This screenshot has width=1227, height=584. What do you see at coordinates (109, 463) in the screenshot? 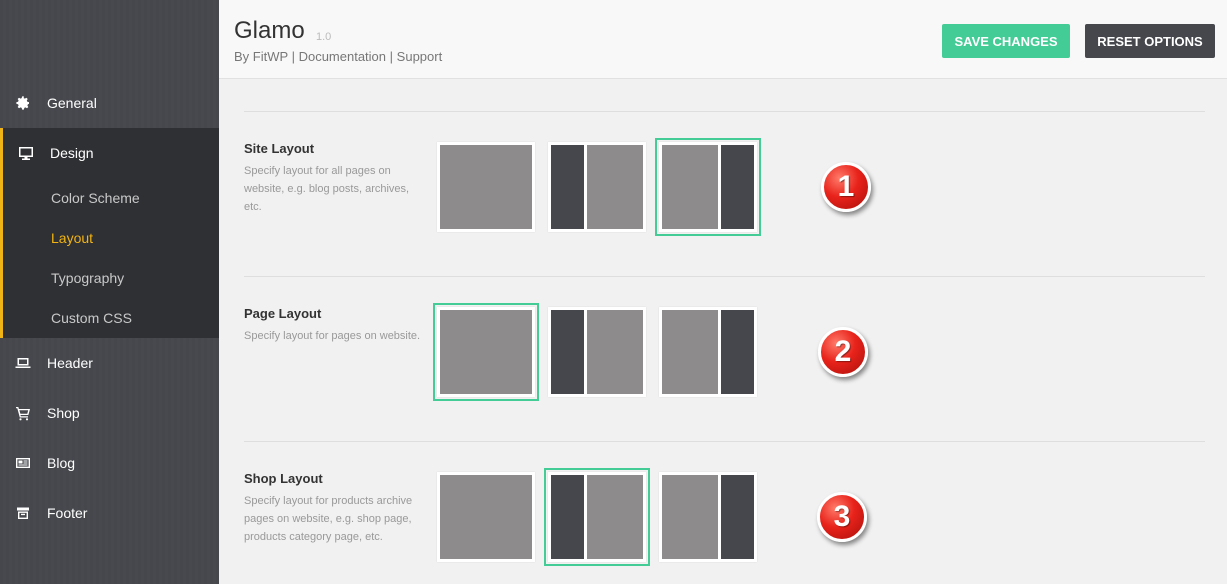
I see `sidebar-item-blog: Blog` at bounding box center [109, 463].